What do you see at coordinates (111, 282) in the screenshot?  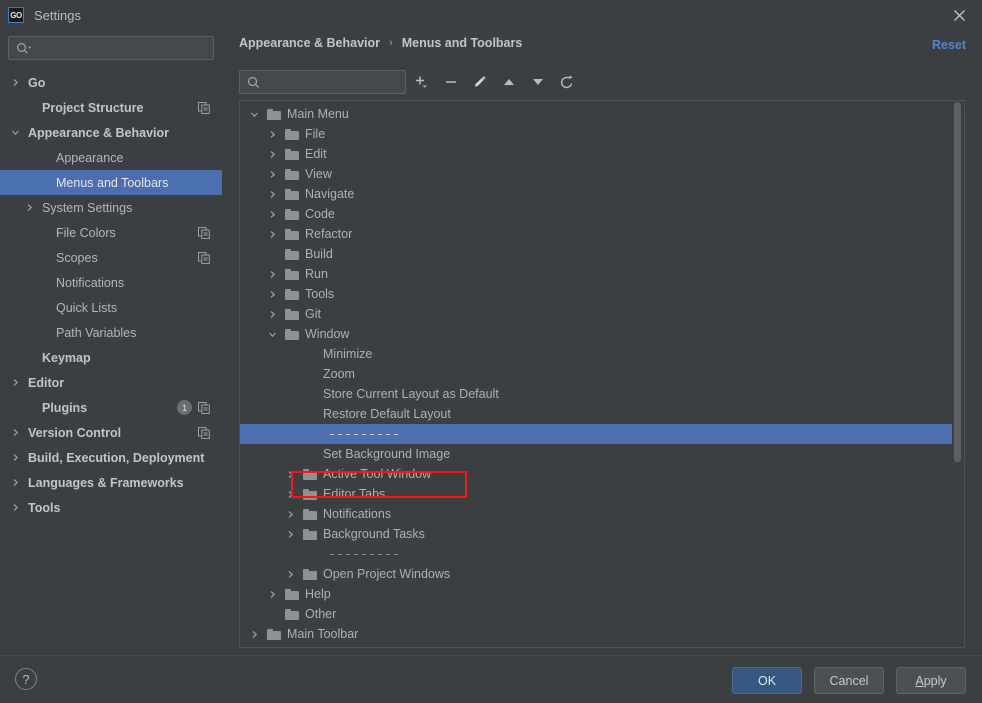 I see `sidebar-item-notifications: Notifications` at bounding box center [111, 282].